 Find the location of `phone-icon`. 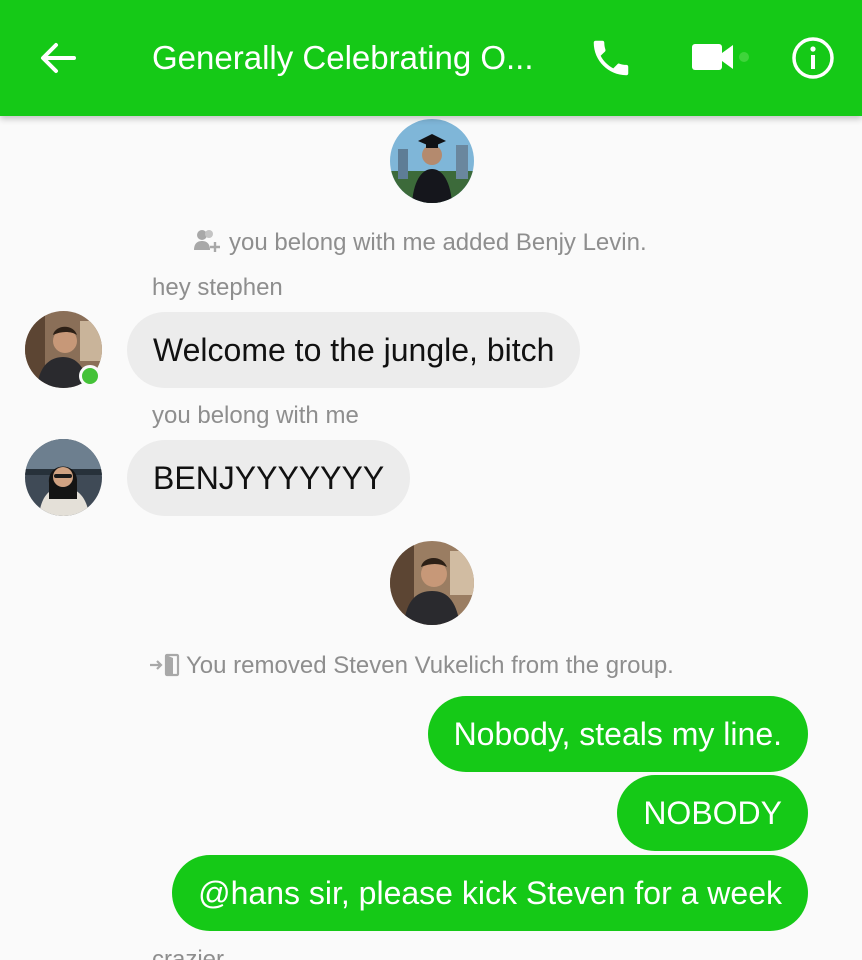

phone-icon is located at coordinates (611, 58).